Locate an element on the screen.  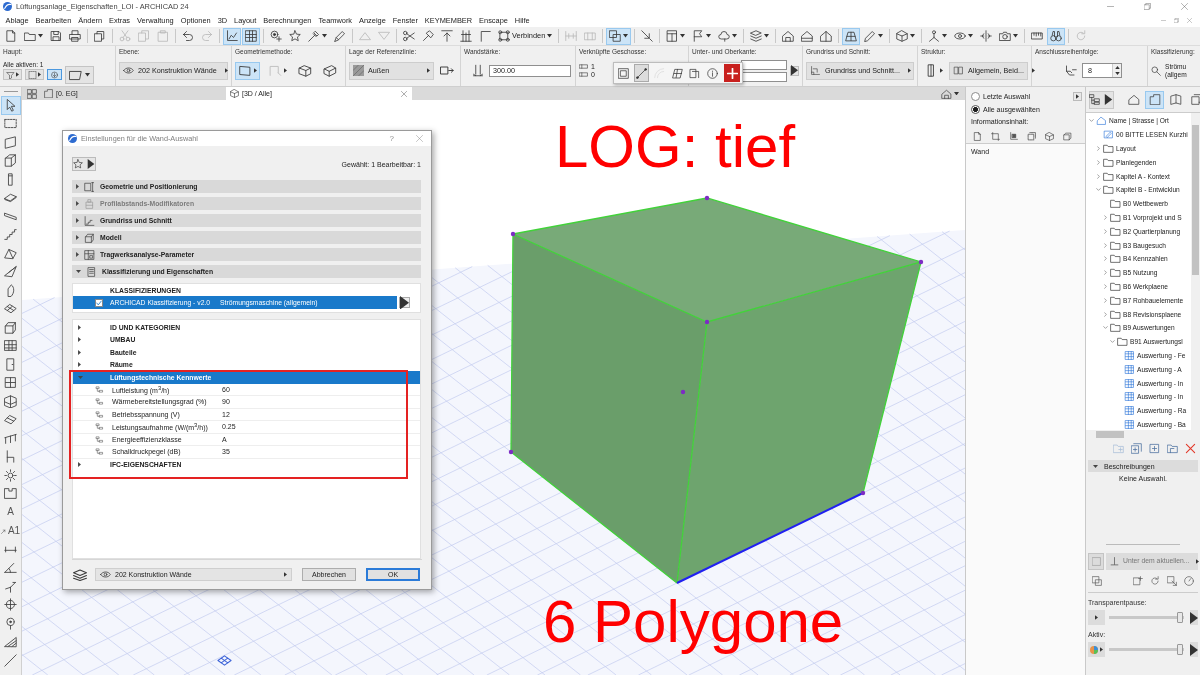
dashed-box-icon is located at coordinates (1031, 136).